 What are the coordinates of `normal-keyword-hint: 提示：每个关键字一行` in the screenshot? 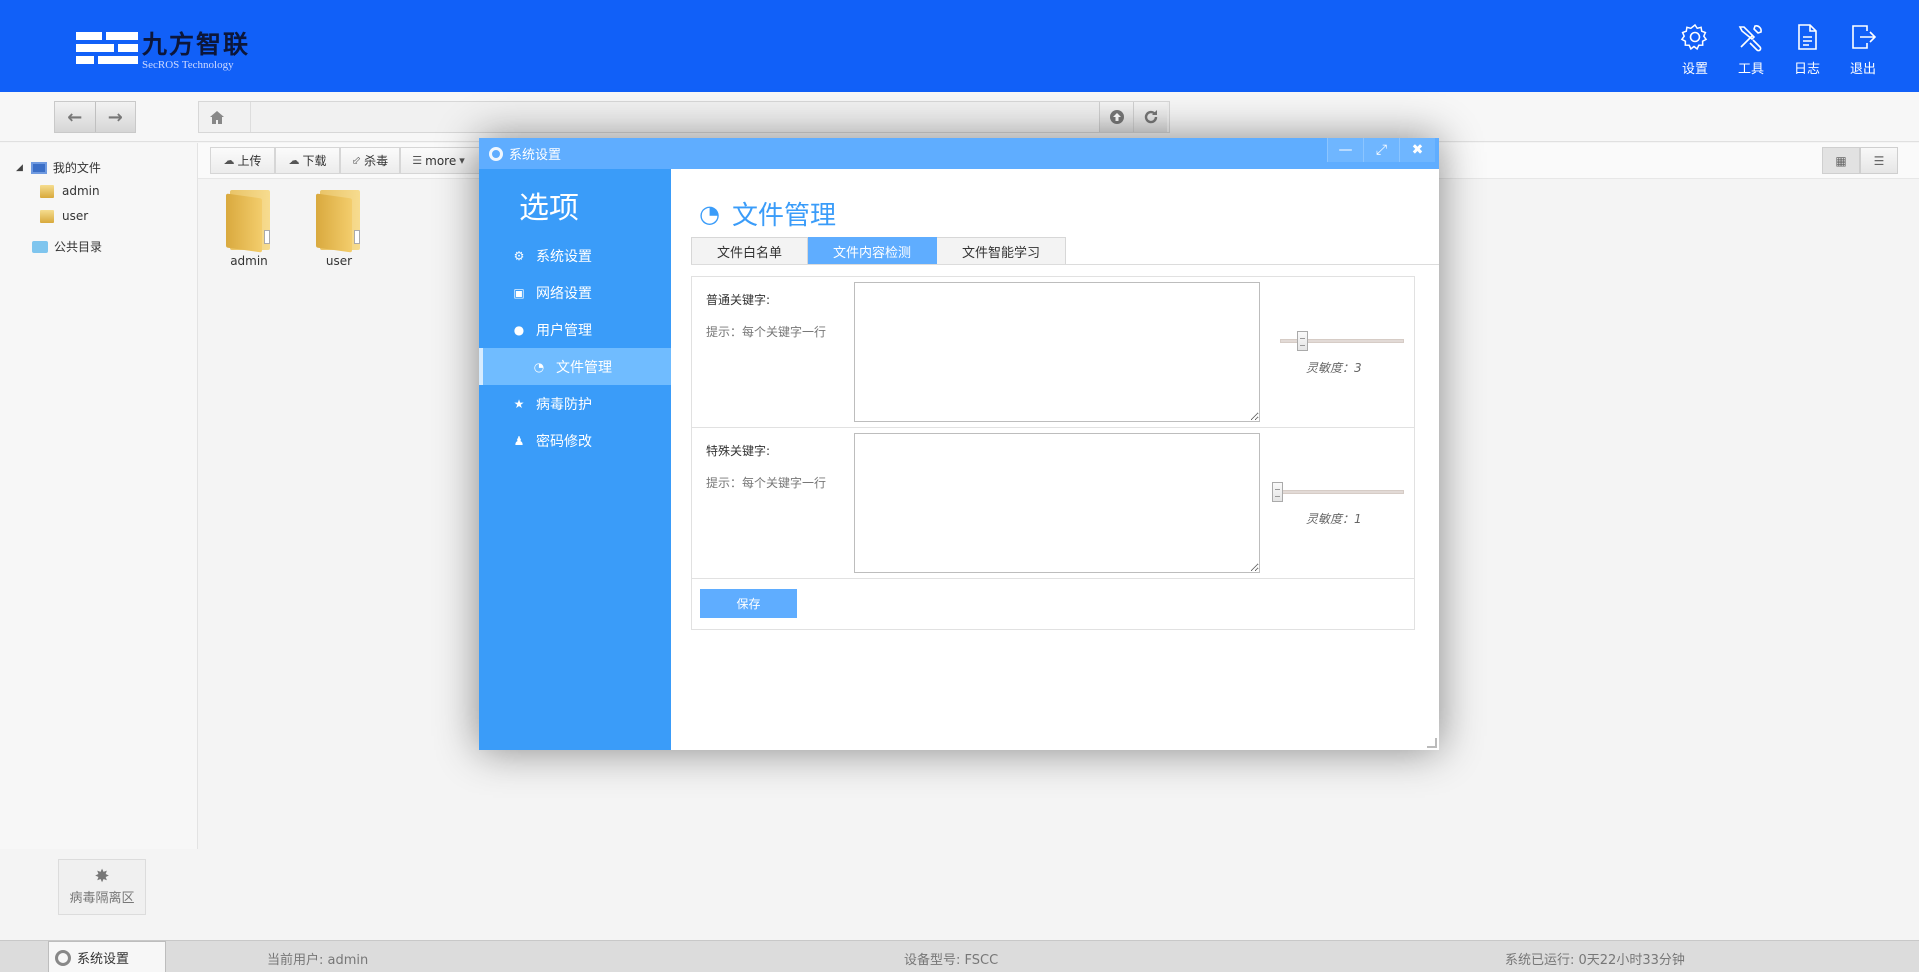 It's located at (766, 332).